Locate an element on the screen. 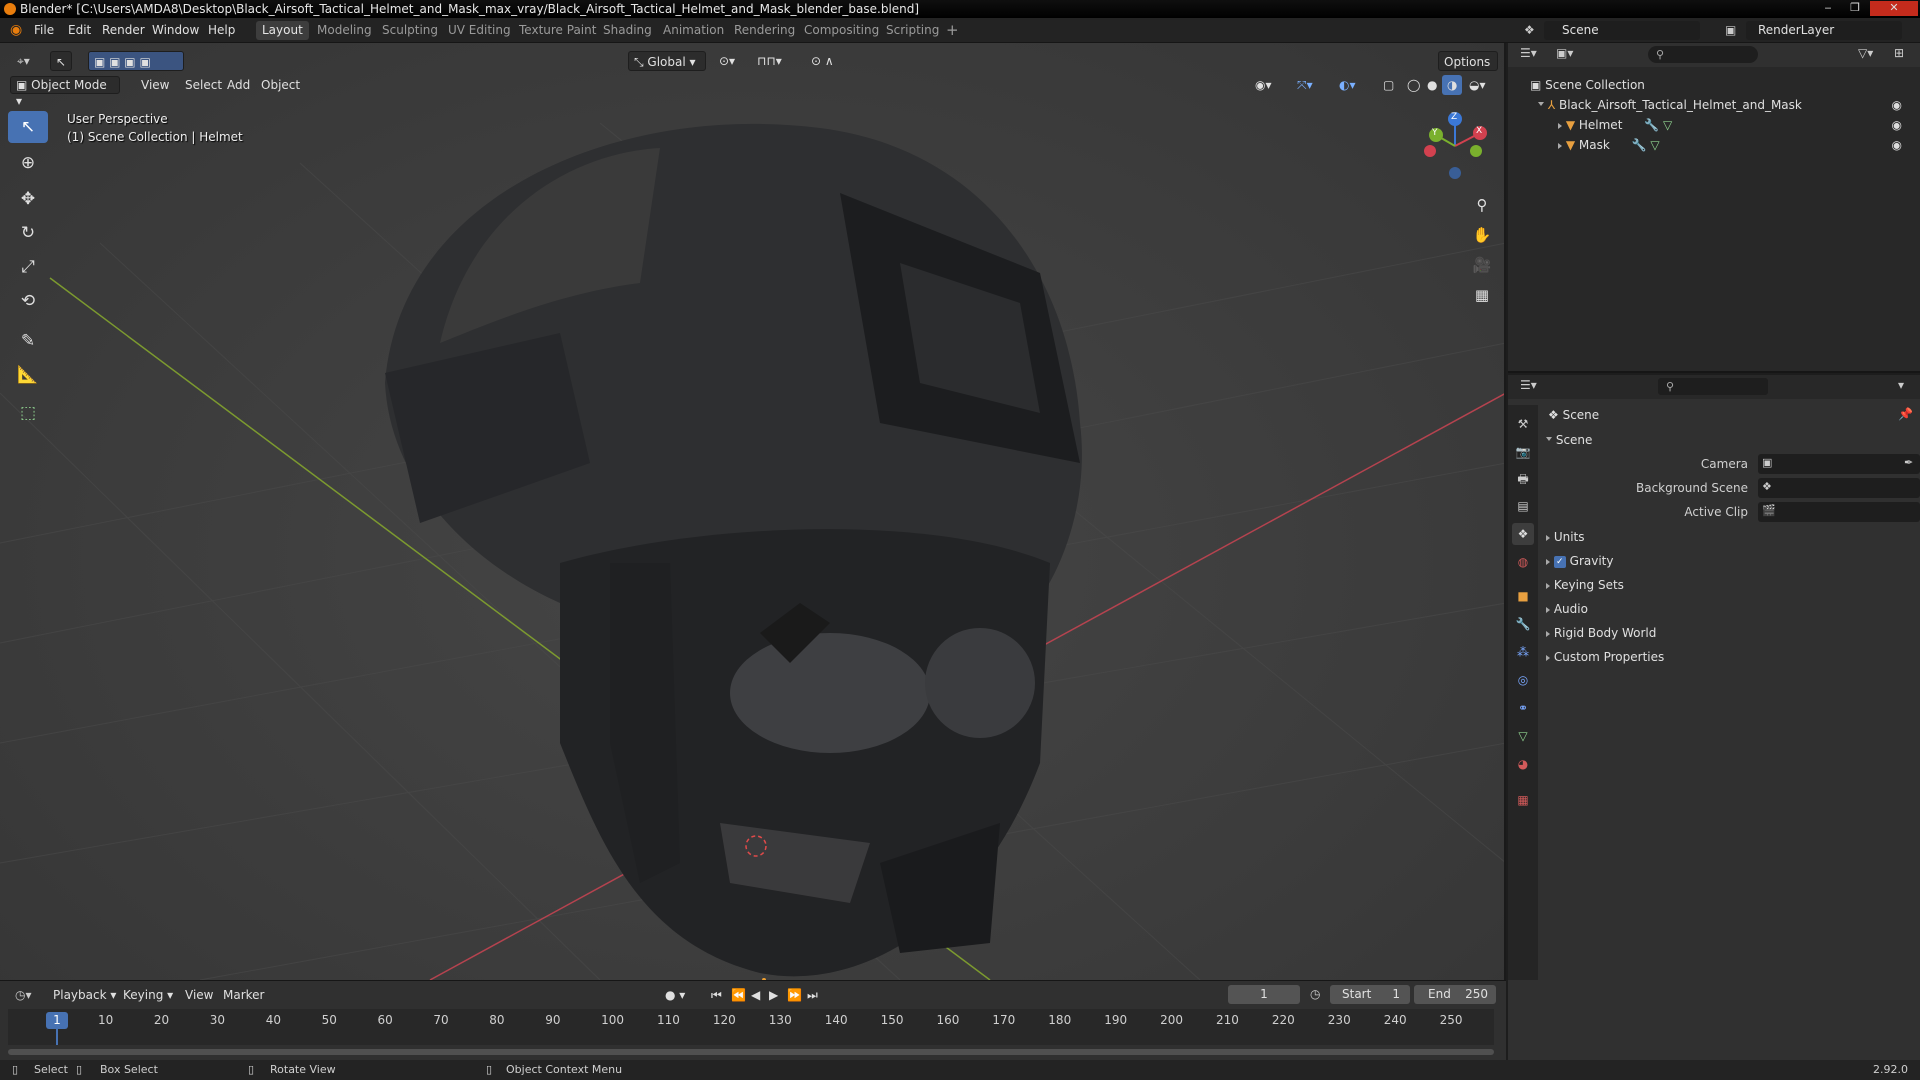 This screenshot has width=1920, height=1080. material-shading-icon: ◑ is located at coordinates (1452, 85).